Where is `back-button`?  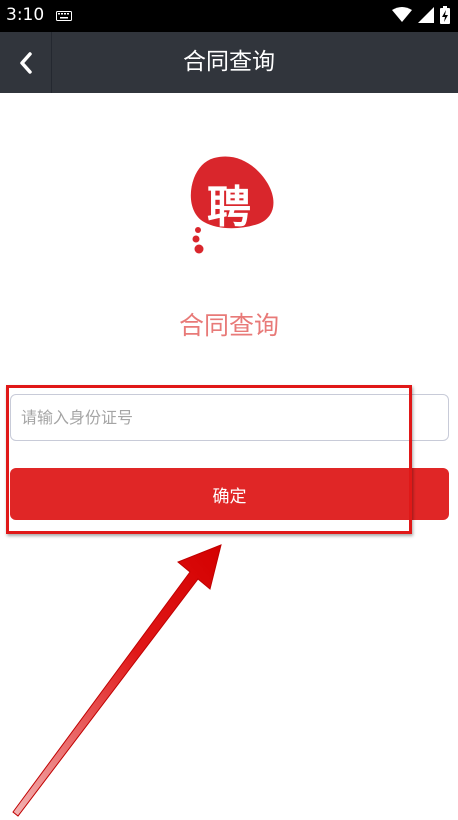
back-button is located at coordinates (26, 62).